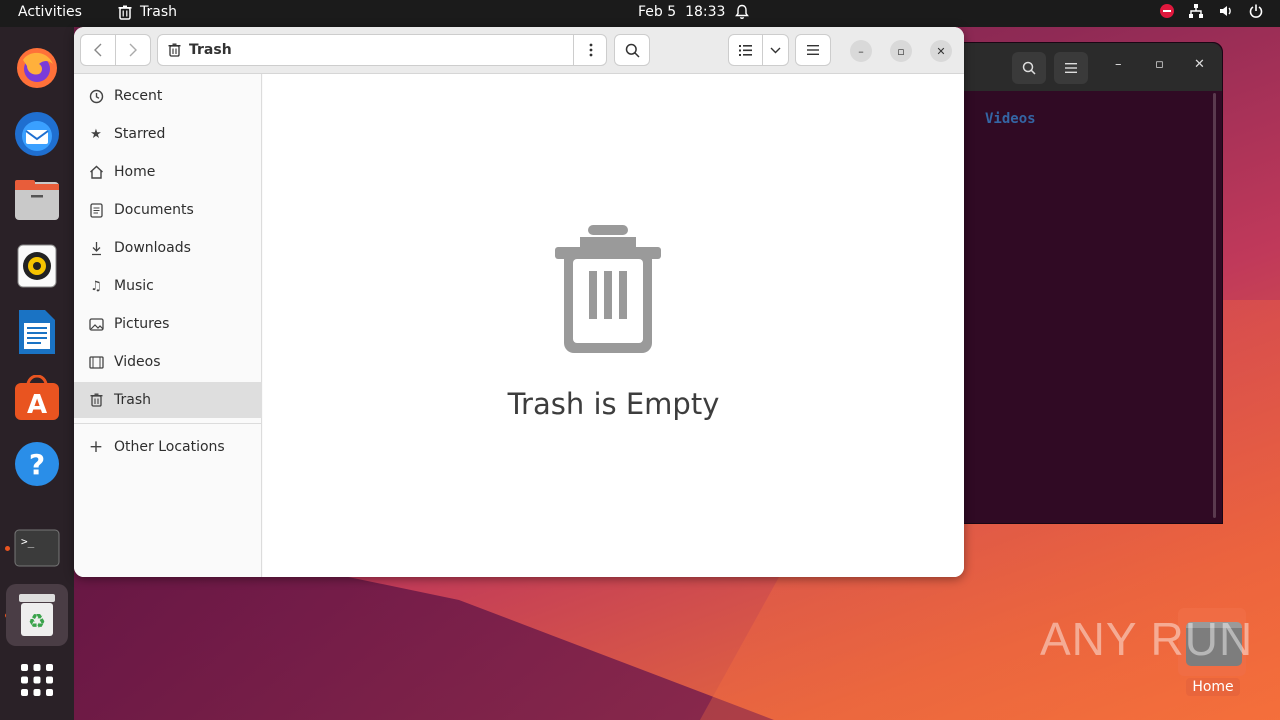 The height and width of the screenshot is (720, 1280). What do you see at coordinates (168, 96) in the screenshot?
I see `sidebar-item-recent: Recent` at bounding box center [168, 96].